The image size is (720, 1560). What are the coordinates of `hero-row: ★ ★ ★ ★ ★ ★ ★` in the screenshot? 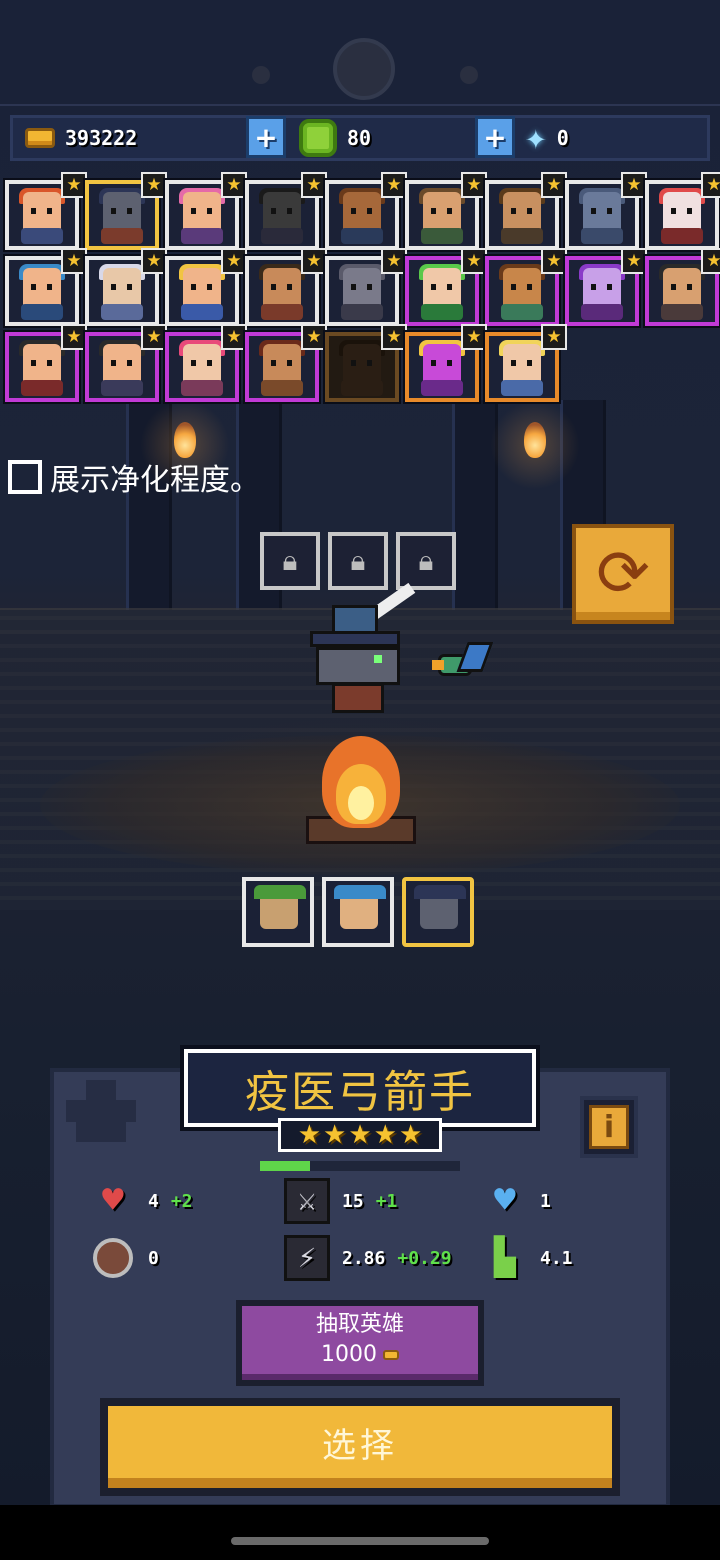 It's located at (362, 363).